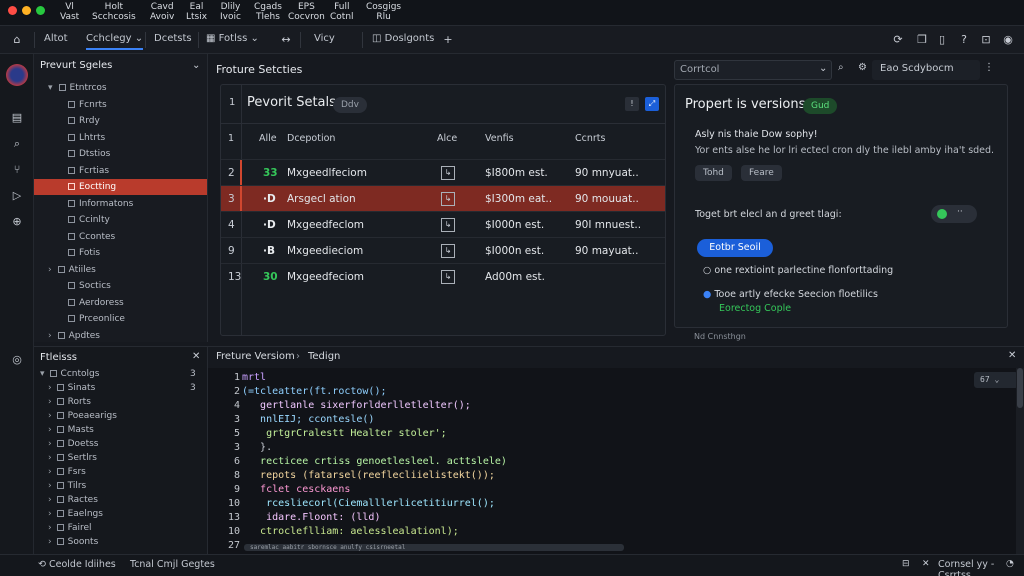 The width and height of the screenshot is (1024, 576). What do you see at coordinates (120, 542) in the screenshot?
I see `sidebar2-item: › Soonts` at bounding box center [120, 542].